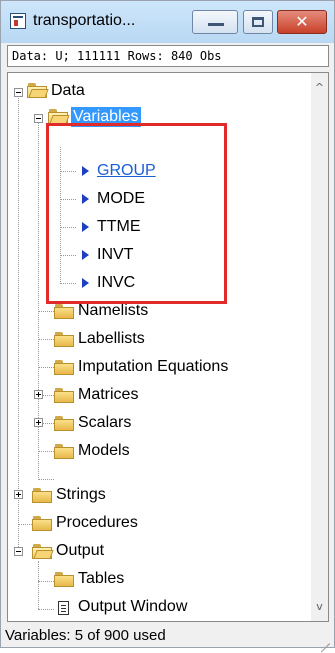 The width and height of the screenshot is (335, 653). Describe the element at coordinates (319, 347) in the screenshot. I see `vertical-scrollbar: ^ v` at that location.